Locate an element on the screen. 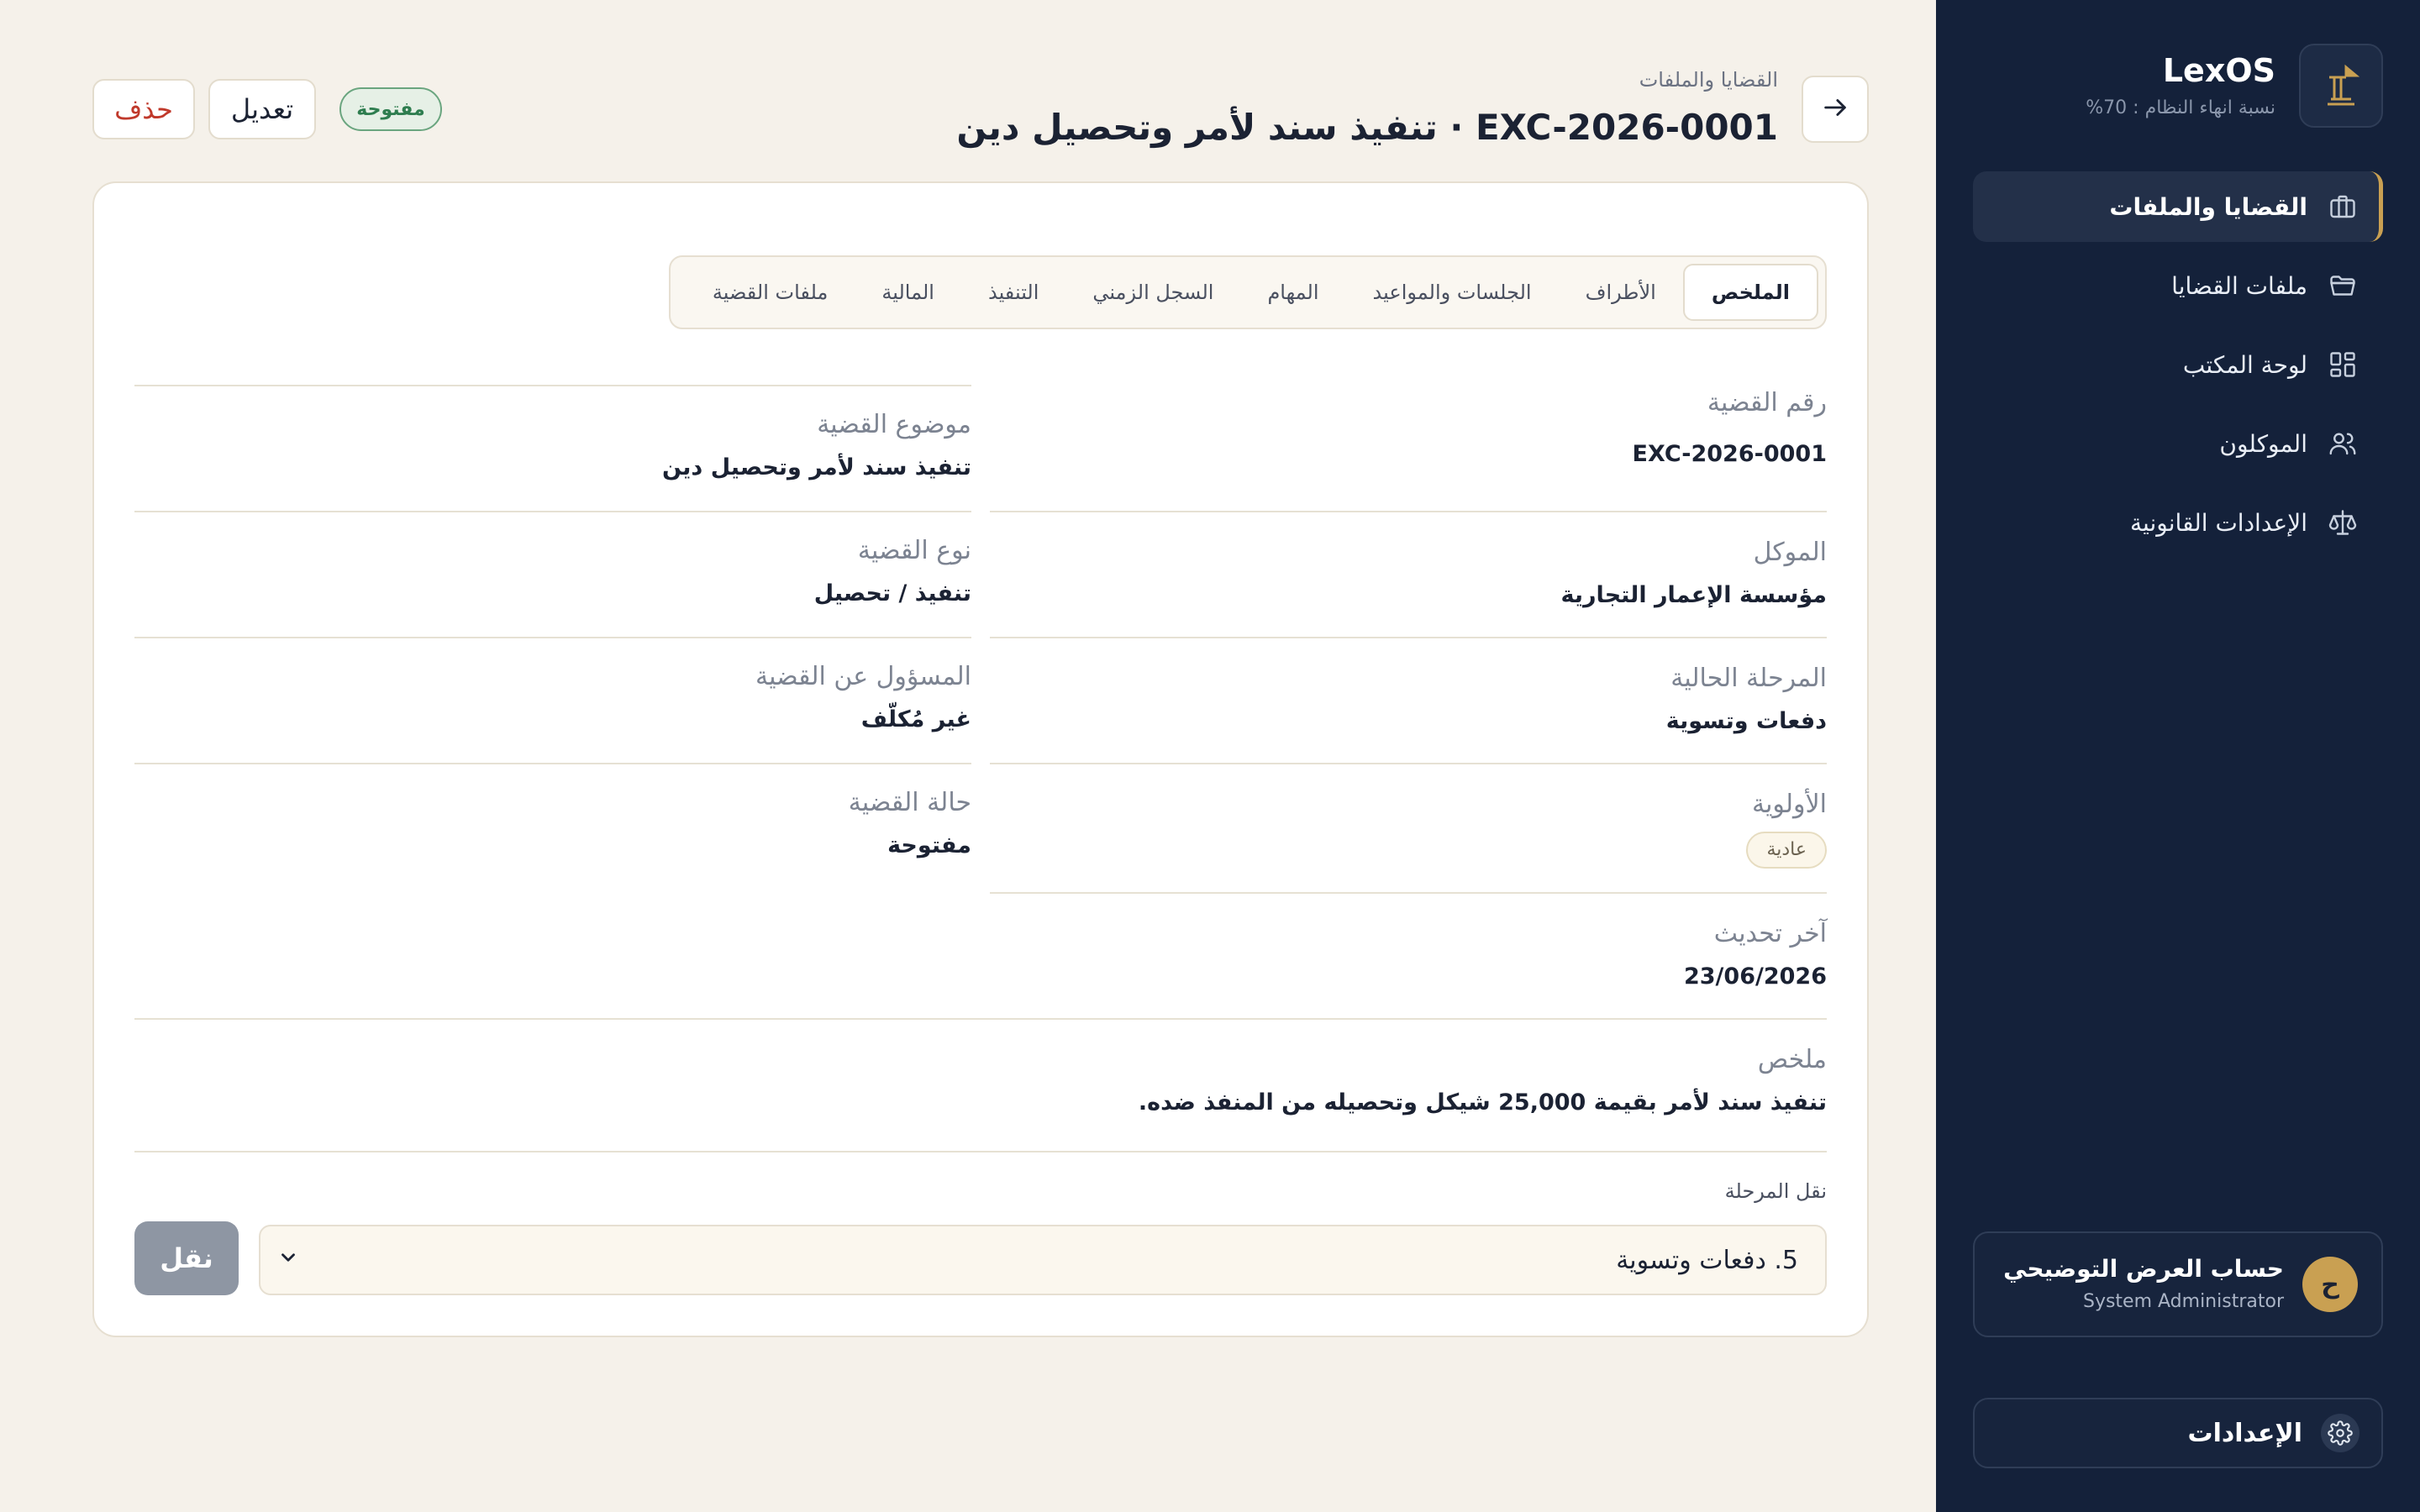 This screenshot has width=2420, height=1512. settings-label: الإعدادات is located at coordinates (2244, 1433).